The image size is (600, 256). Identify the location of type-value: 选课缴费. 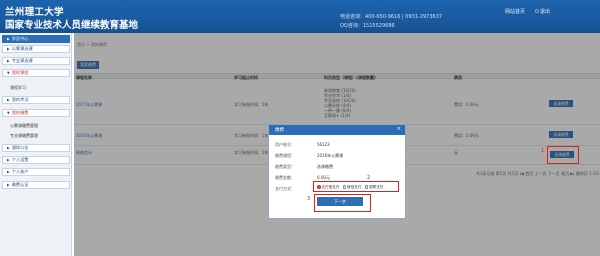
(325, 166).